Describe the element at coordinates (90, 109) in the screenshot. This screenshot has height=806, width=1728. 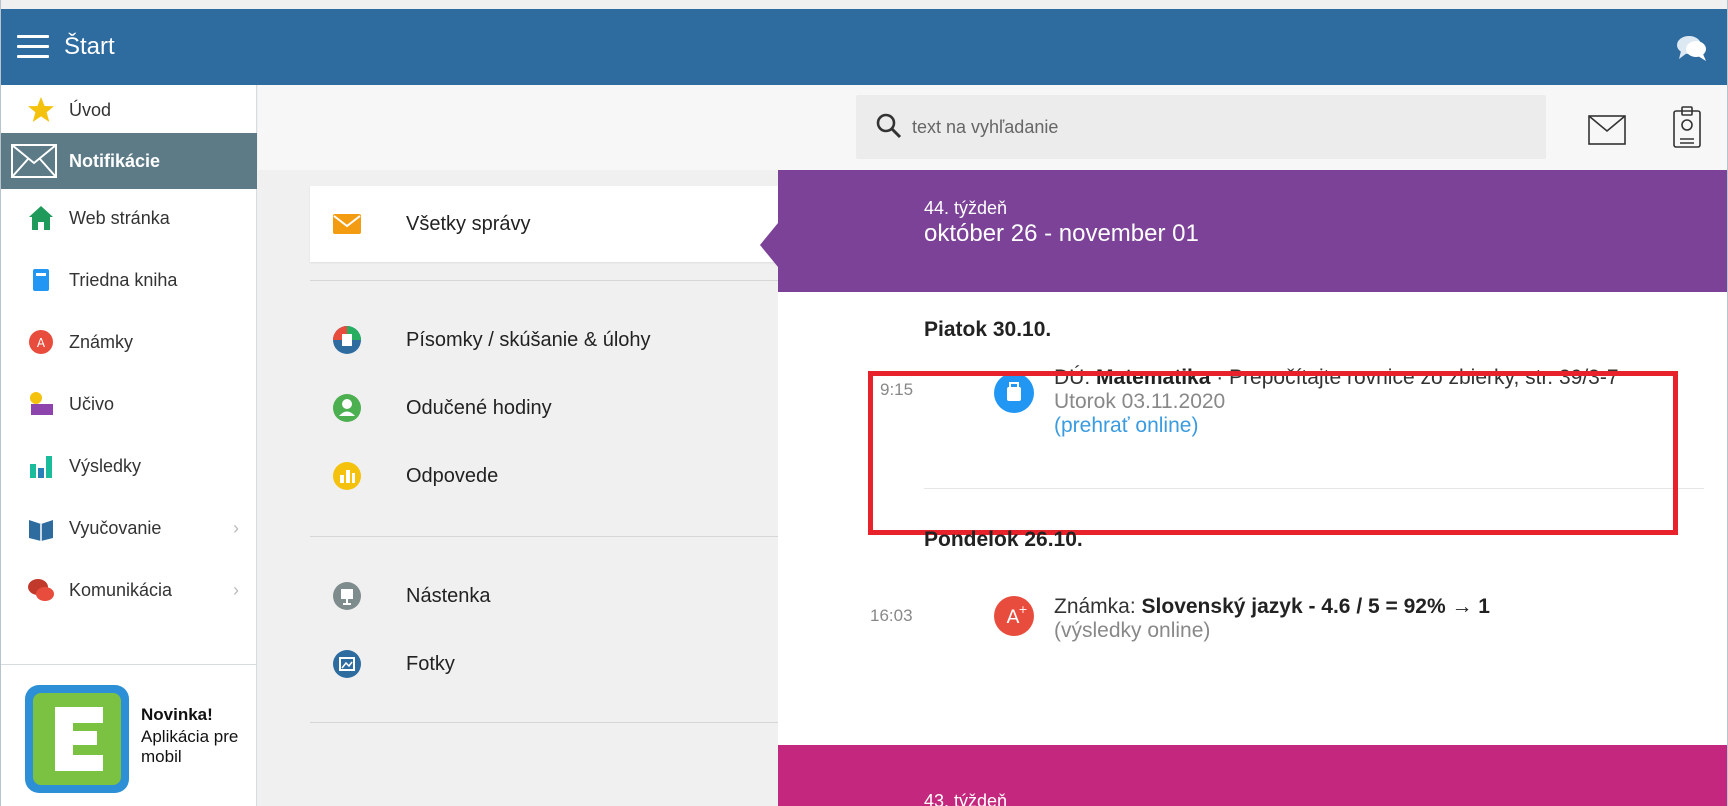
I see `sidebar-item-label: Úvod` at that location.